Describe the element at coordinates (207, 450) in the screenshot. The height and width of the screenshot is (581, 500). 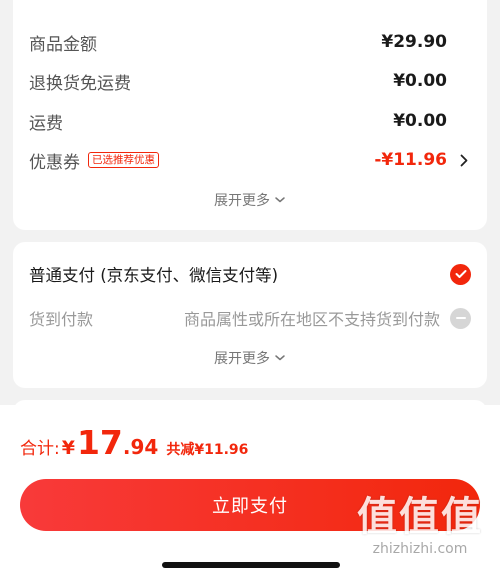
I see `total-saved: 共减¥11.96` at that location.